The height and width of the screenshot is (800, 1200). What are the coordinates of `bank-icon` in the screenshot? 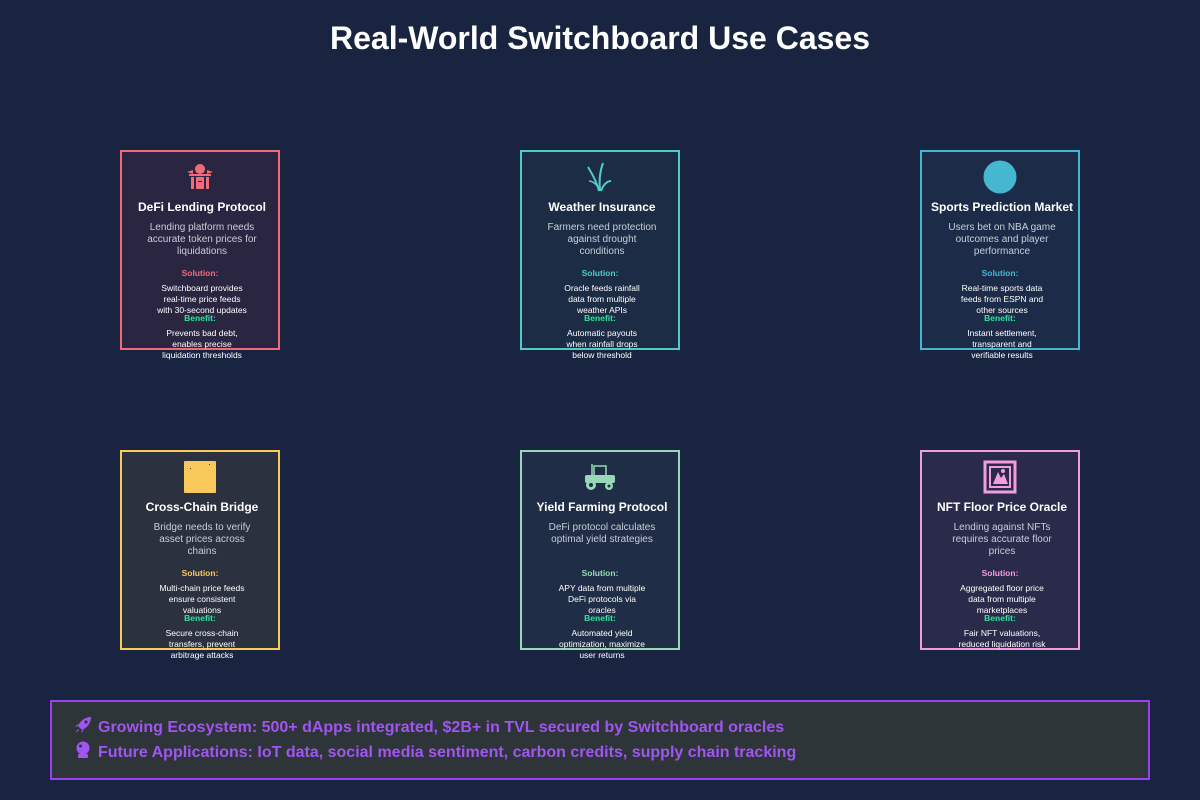 It's located at (200, 177).